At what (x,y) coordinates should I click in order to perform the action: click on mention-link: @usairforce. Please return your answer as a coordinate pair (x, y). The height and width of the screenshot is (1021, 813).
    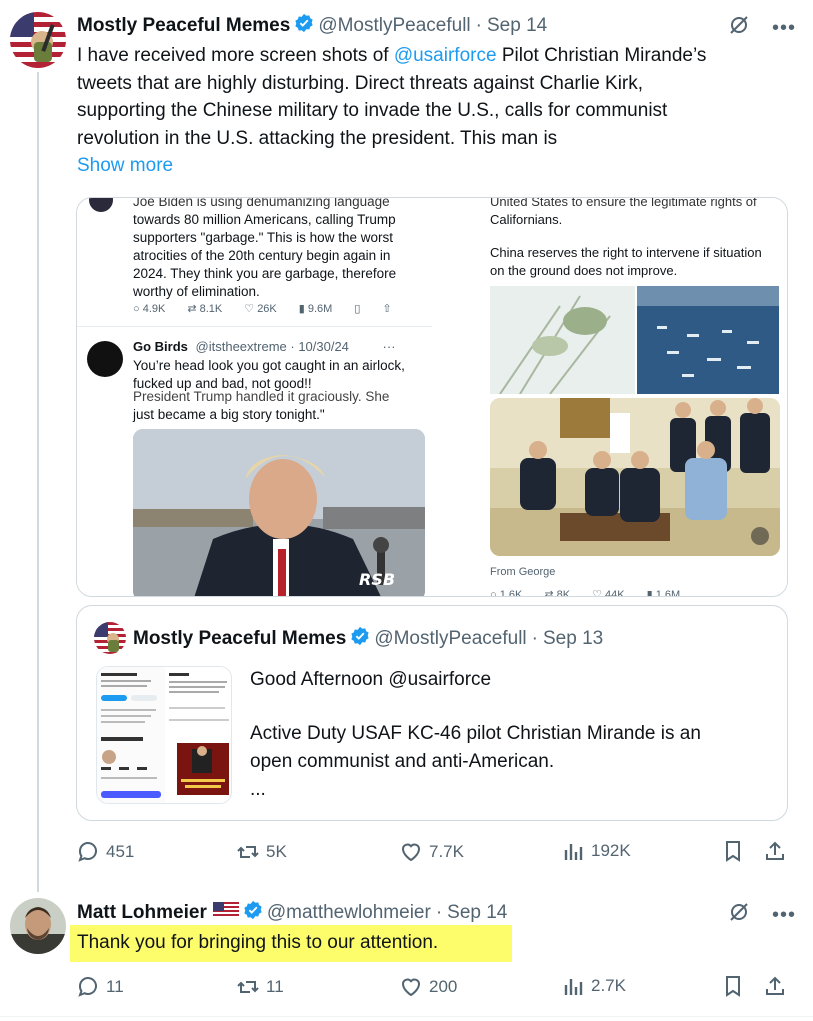
    Looking at the image, I should click on (445, 55).